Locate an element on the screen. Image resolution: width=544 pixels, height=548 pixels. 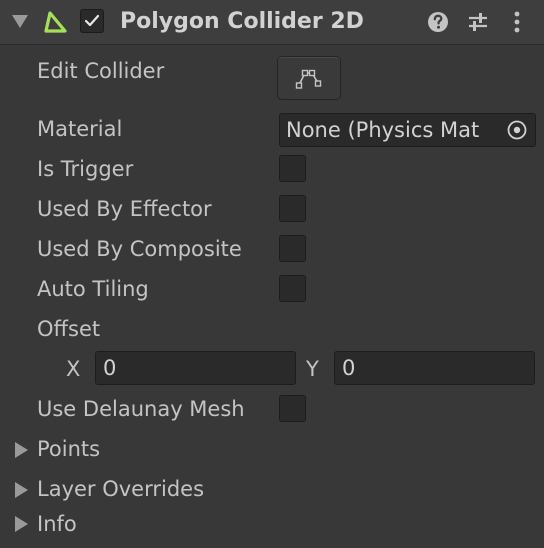
object-picker-icon is located at coordinates (517, 130).